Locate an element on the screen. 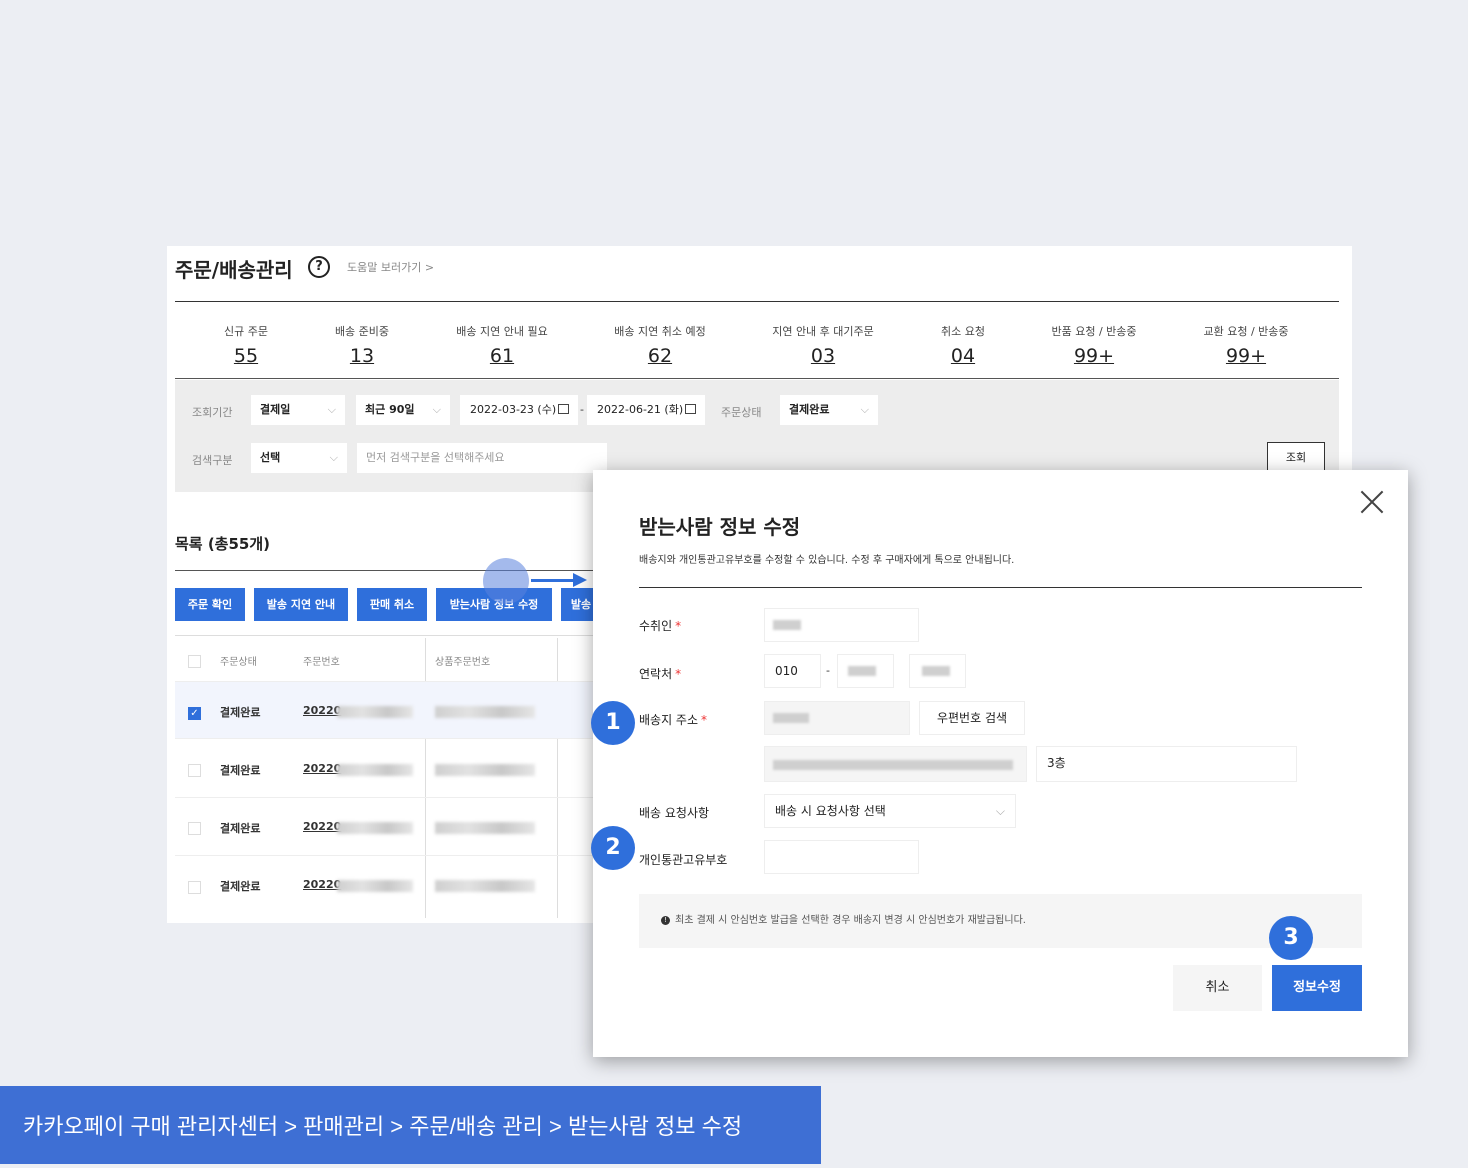 The image size is (1468, 1168). stat-label: 교환 요청 / 반송중 is located at coordinates (1246, 331).